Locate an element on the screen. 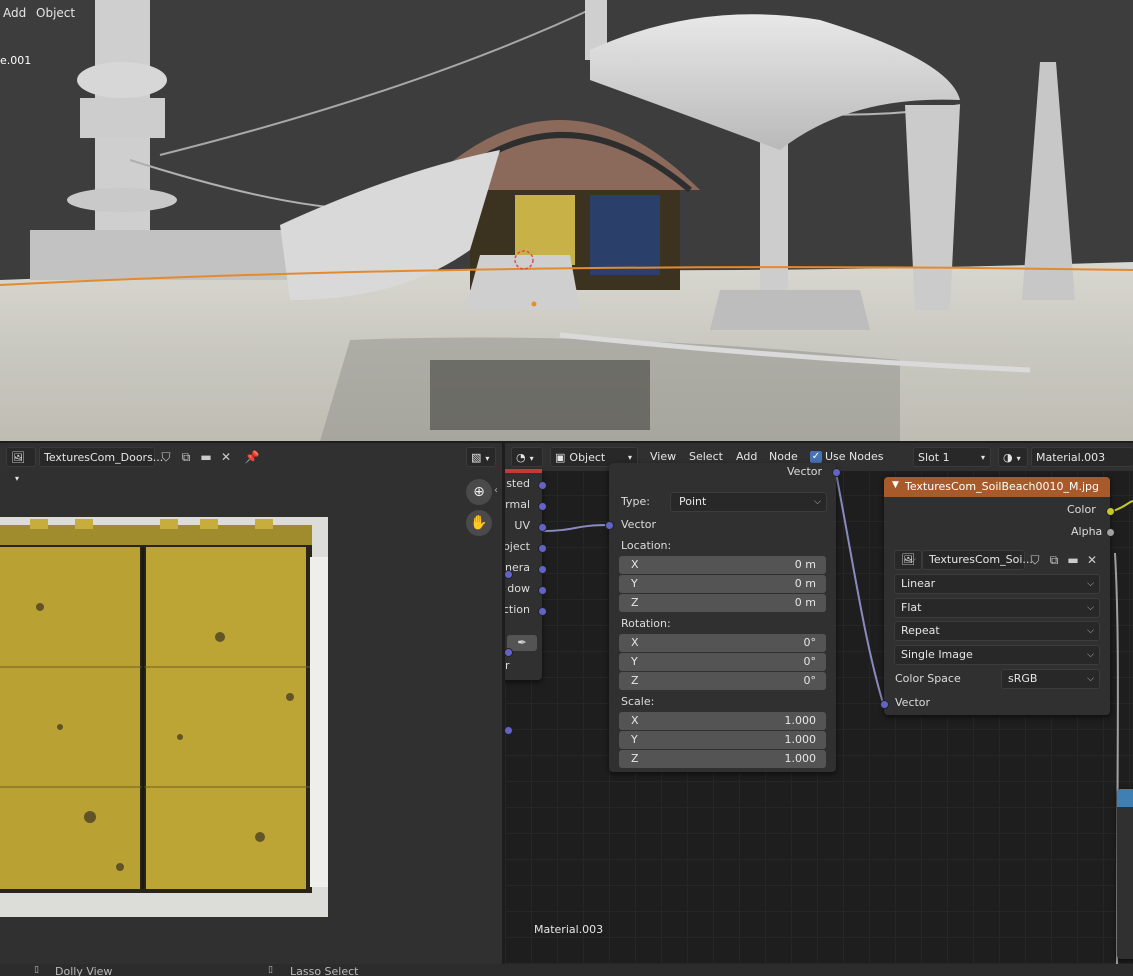 Image resolution: width=1133 pixels, height=976 pixels. interpolation-dropdown: Linear ⌵ is located at coordinates (997, 584).